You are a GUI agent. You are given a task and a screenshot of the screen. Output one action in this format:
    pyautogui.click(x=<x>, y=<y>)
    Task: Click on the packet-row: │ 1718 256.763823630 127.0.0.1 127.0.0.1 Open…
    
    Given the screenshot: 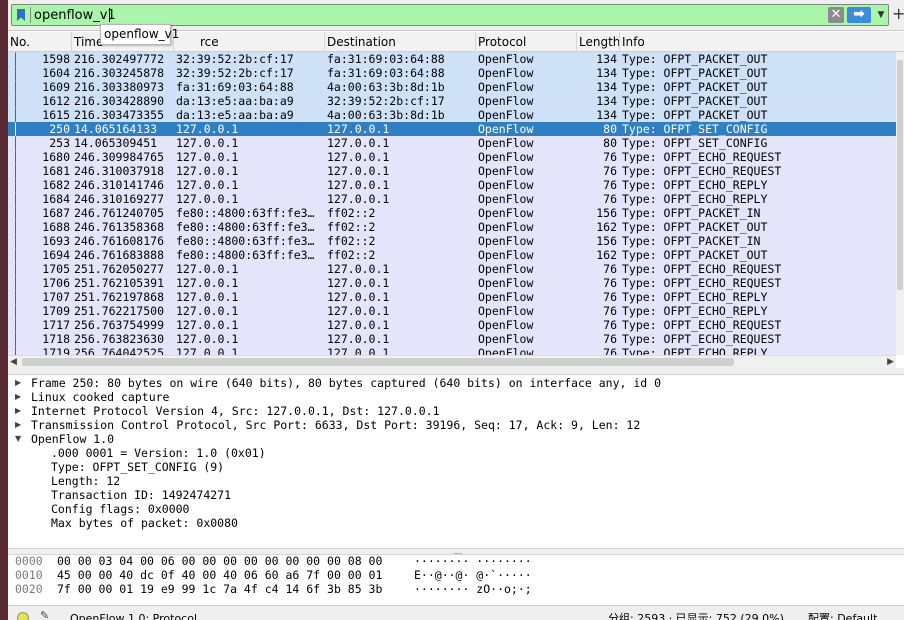 What is the action you would take?
    pyautogui.click(x=452, y=339)
    